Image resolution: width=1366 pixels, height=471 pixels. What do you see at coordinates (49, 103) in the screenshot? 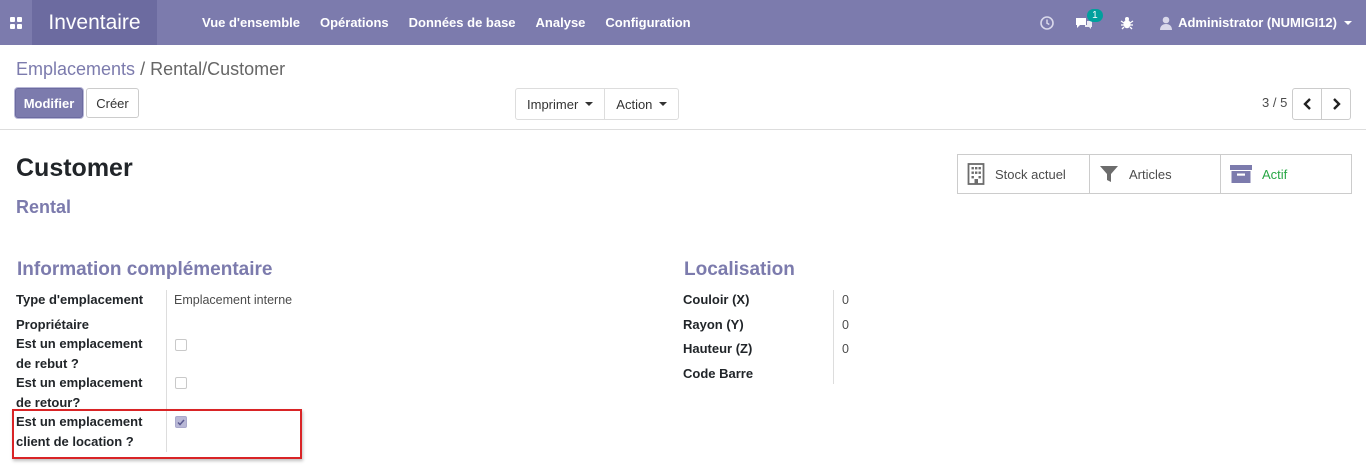
I see `edit-button: Modifier` at bounding box center [49, 103].